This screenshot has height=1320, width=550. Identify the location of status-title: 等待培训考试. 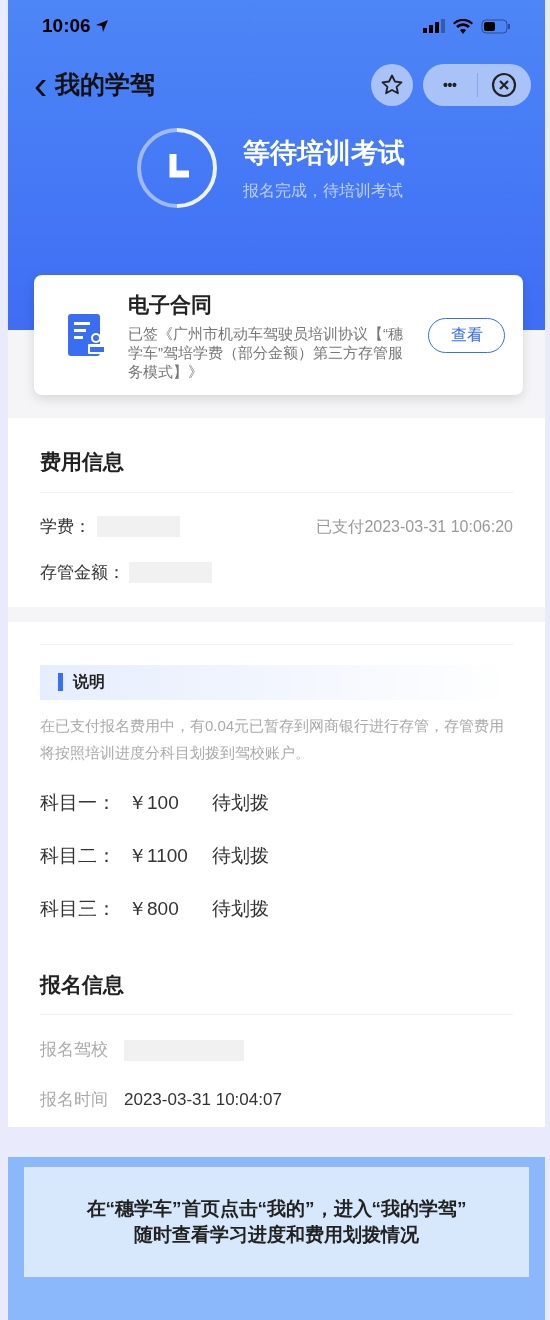
(323, 153).